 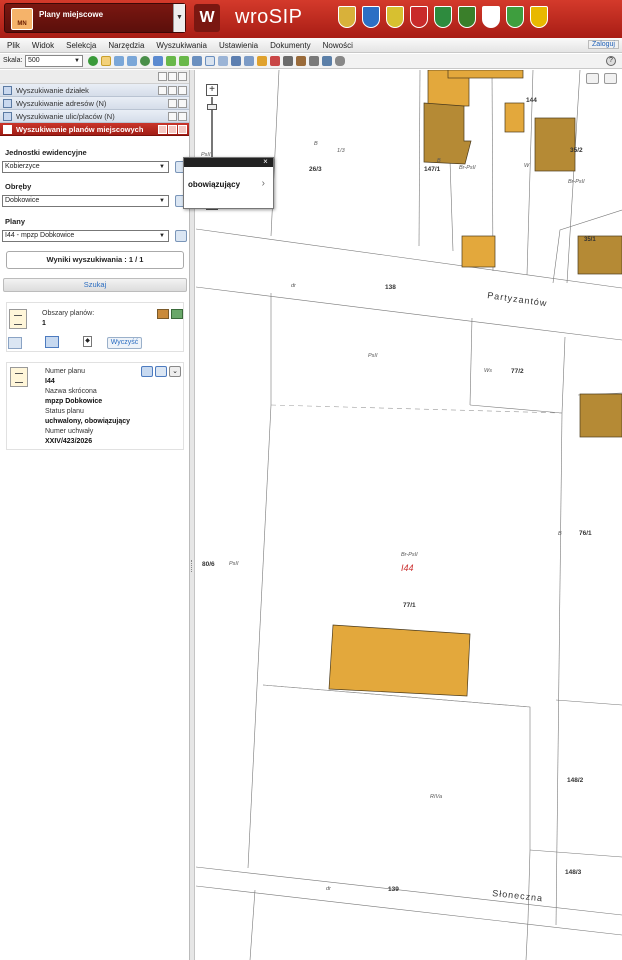 I want to click on crests, so click(x=443, y=19).